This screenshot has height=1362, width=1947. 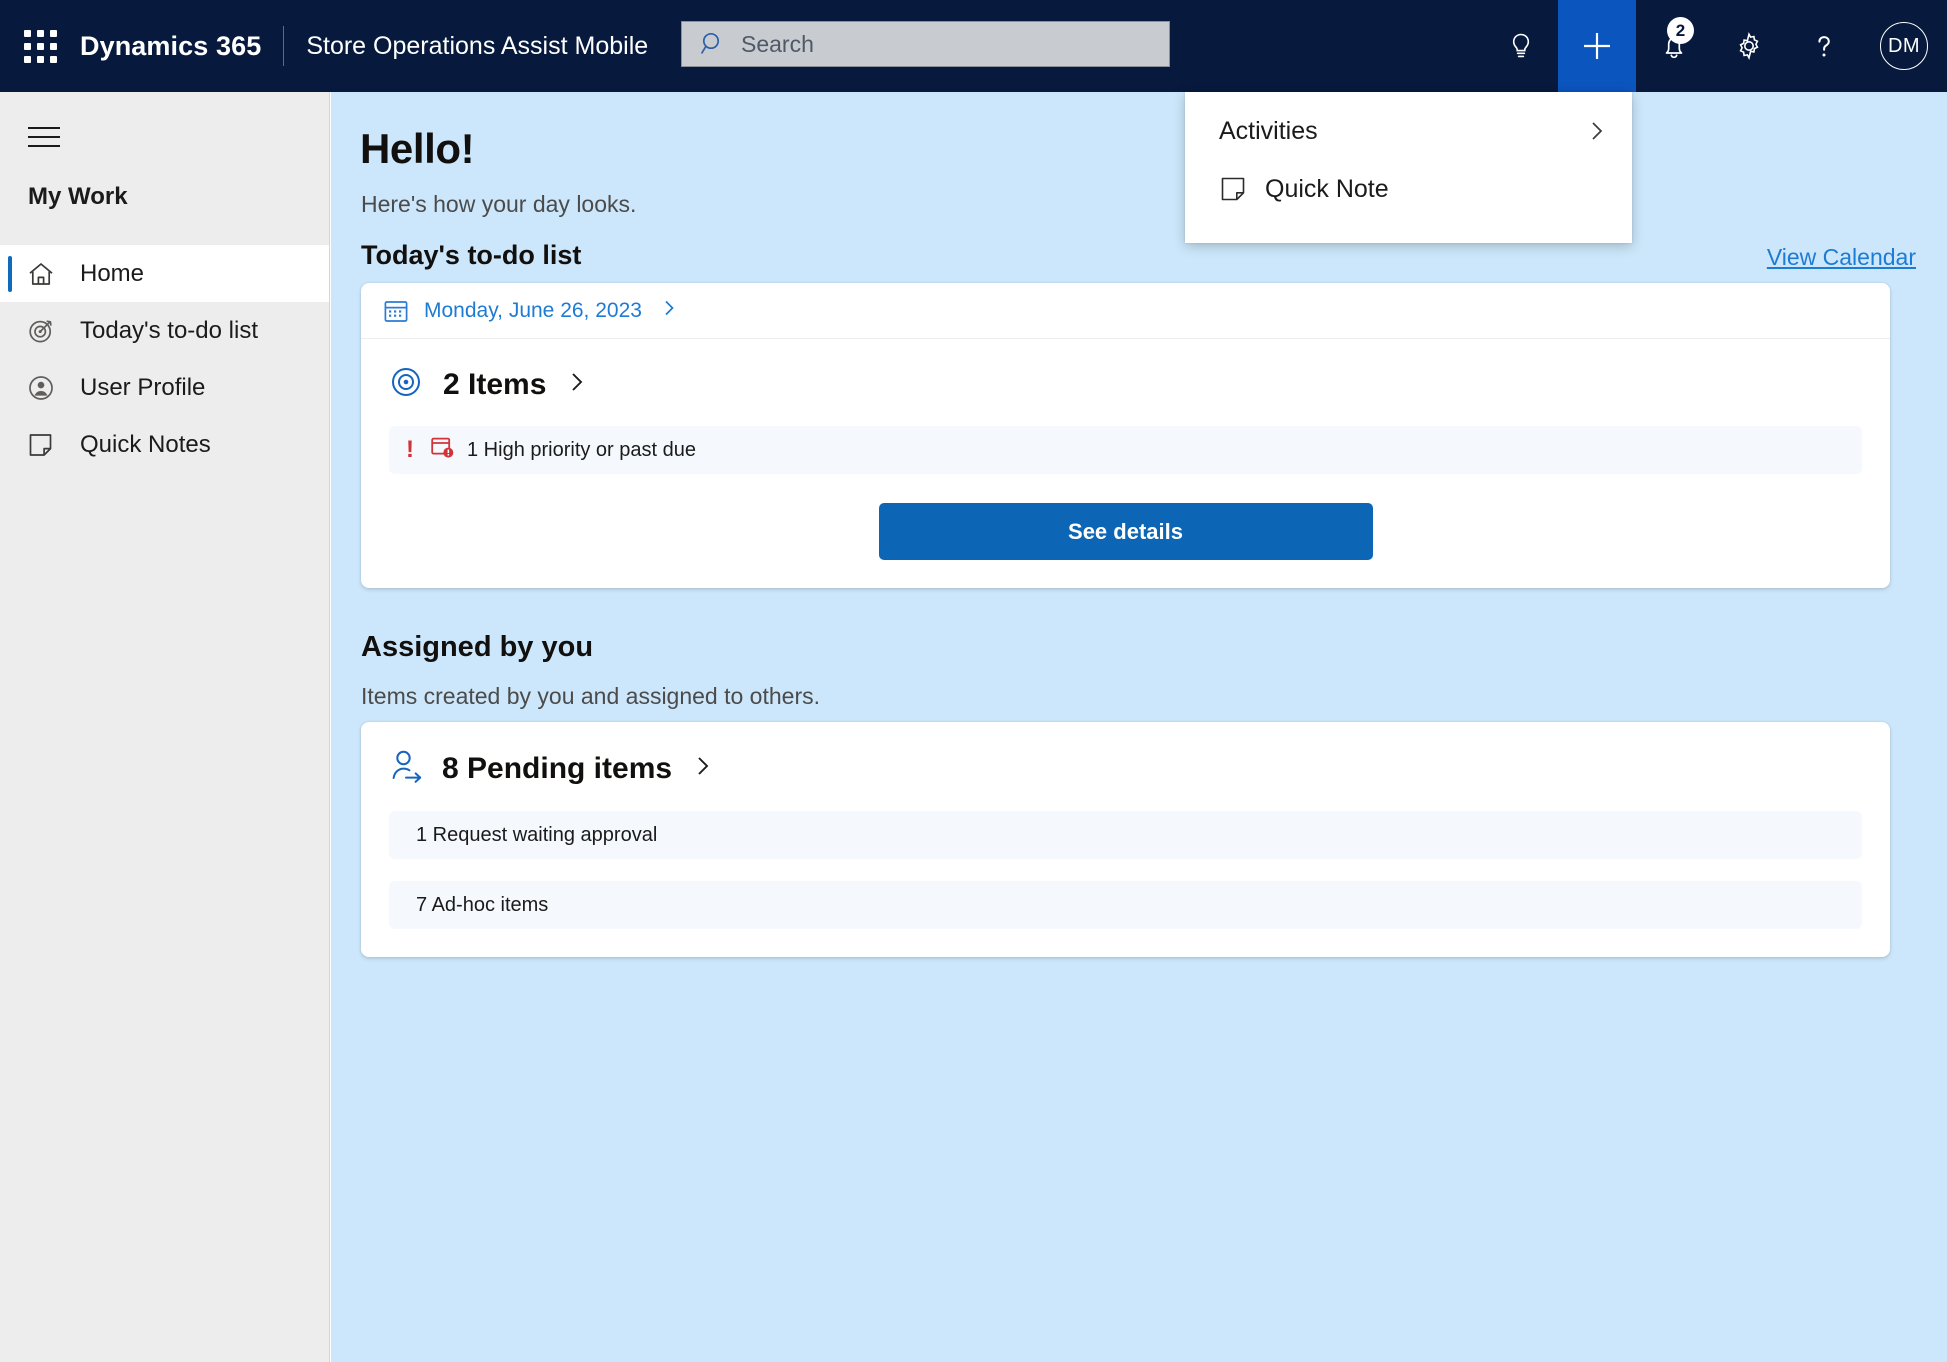 I want to click on tips-button, so click(x=1520, y=46).